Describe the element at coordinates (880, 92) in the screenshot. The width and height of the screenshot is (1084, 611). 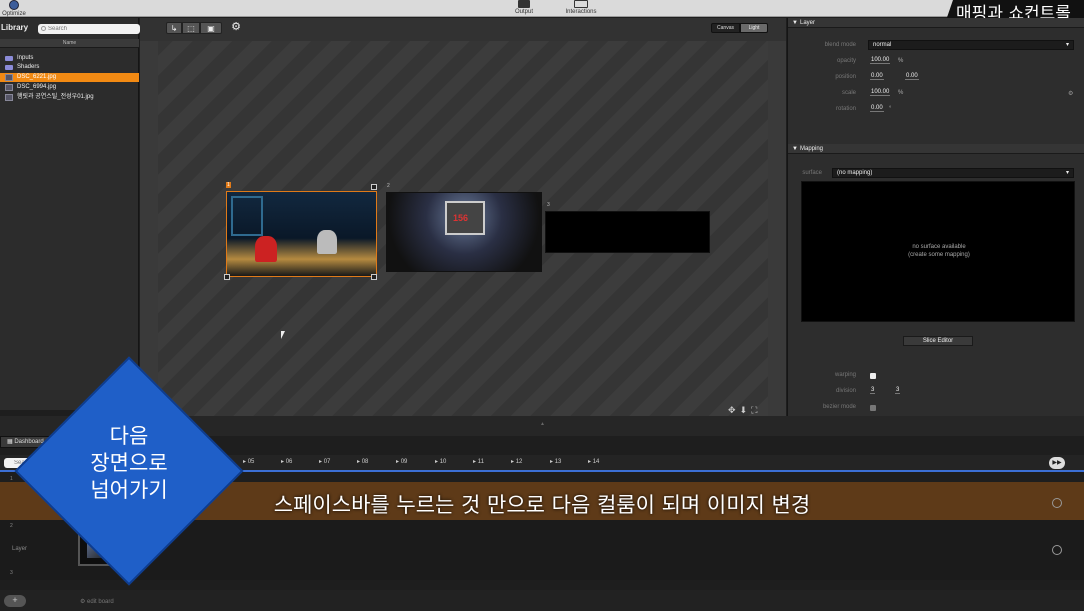
I see `scale-input: 100.00` at that location.